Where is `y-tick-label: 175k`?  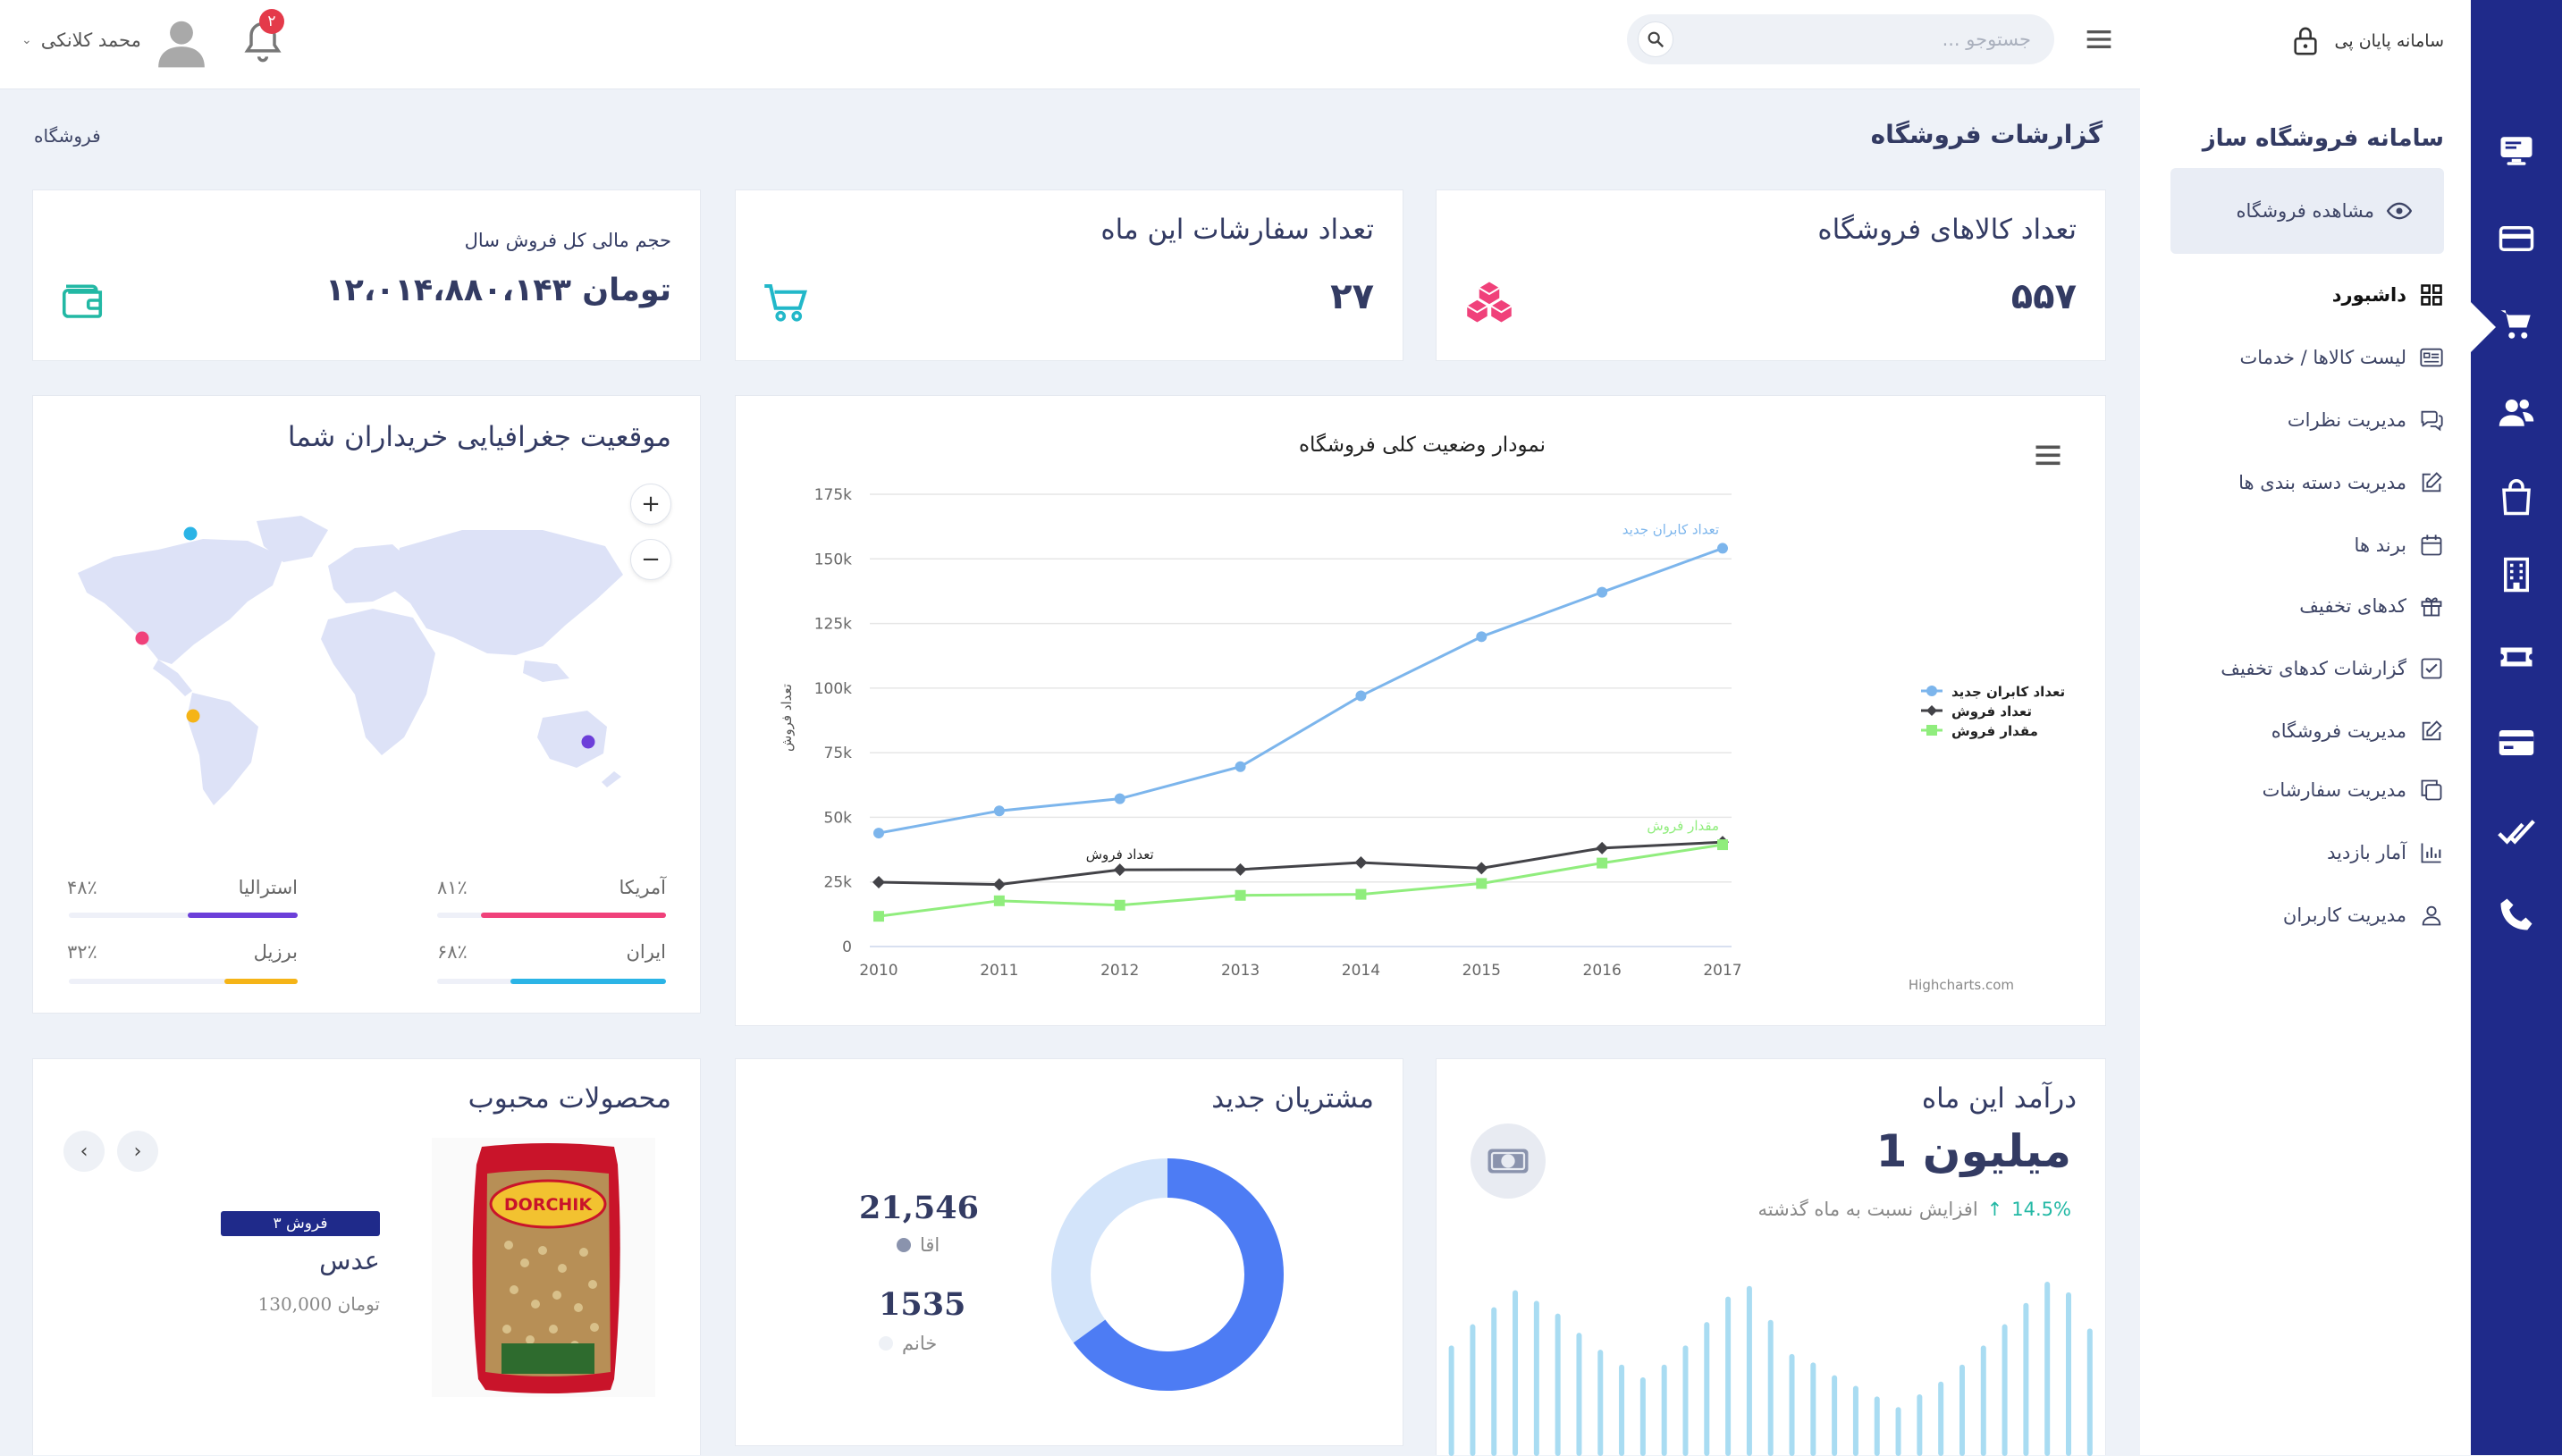
y-tick-label: 175k is located at coordinates (833, 495).